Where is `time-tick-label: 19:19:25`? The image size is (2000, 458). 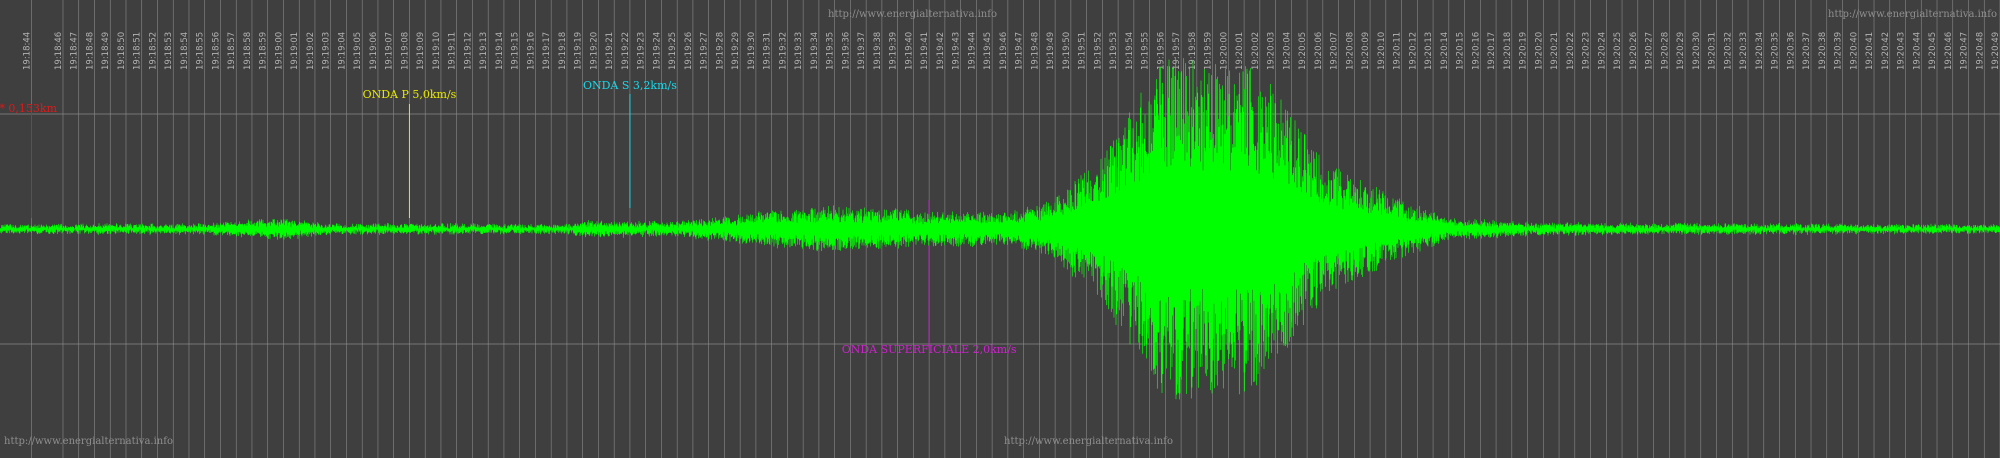 time-tick-label: 19:19:25 is located at coordinates (673, 51).